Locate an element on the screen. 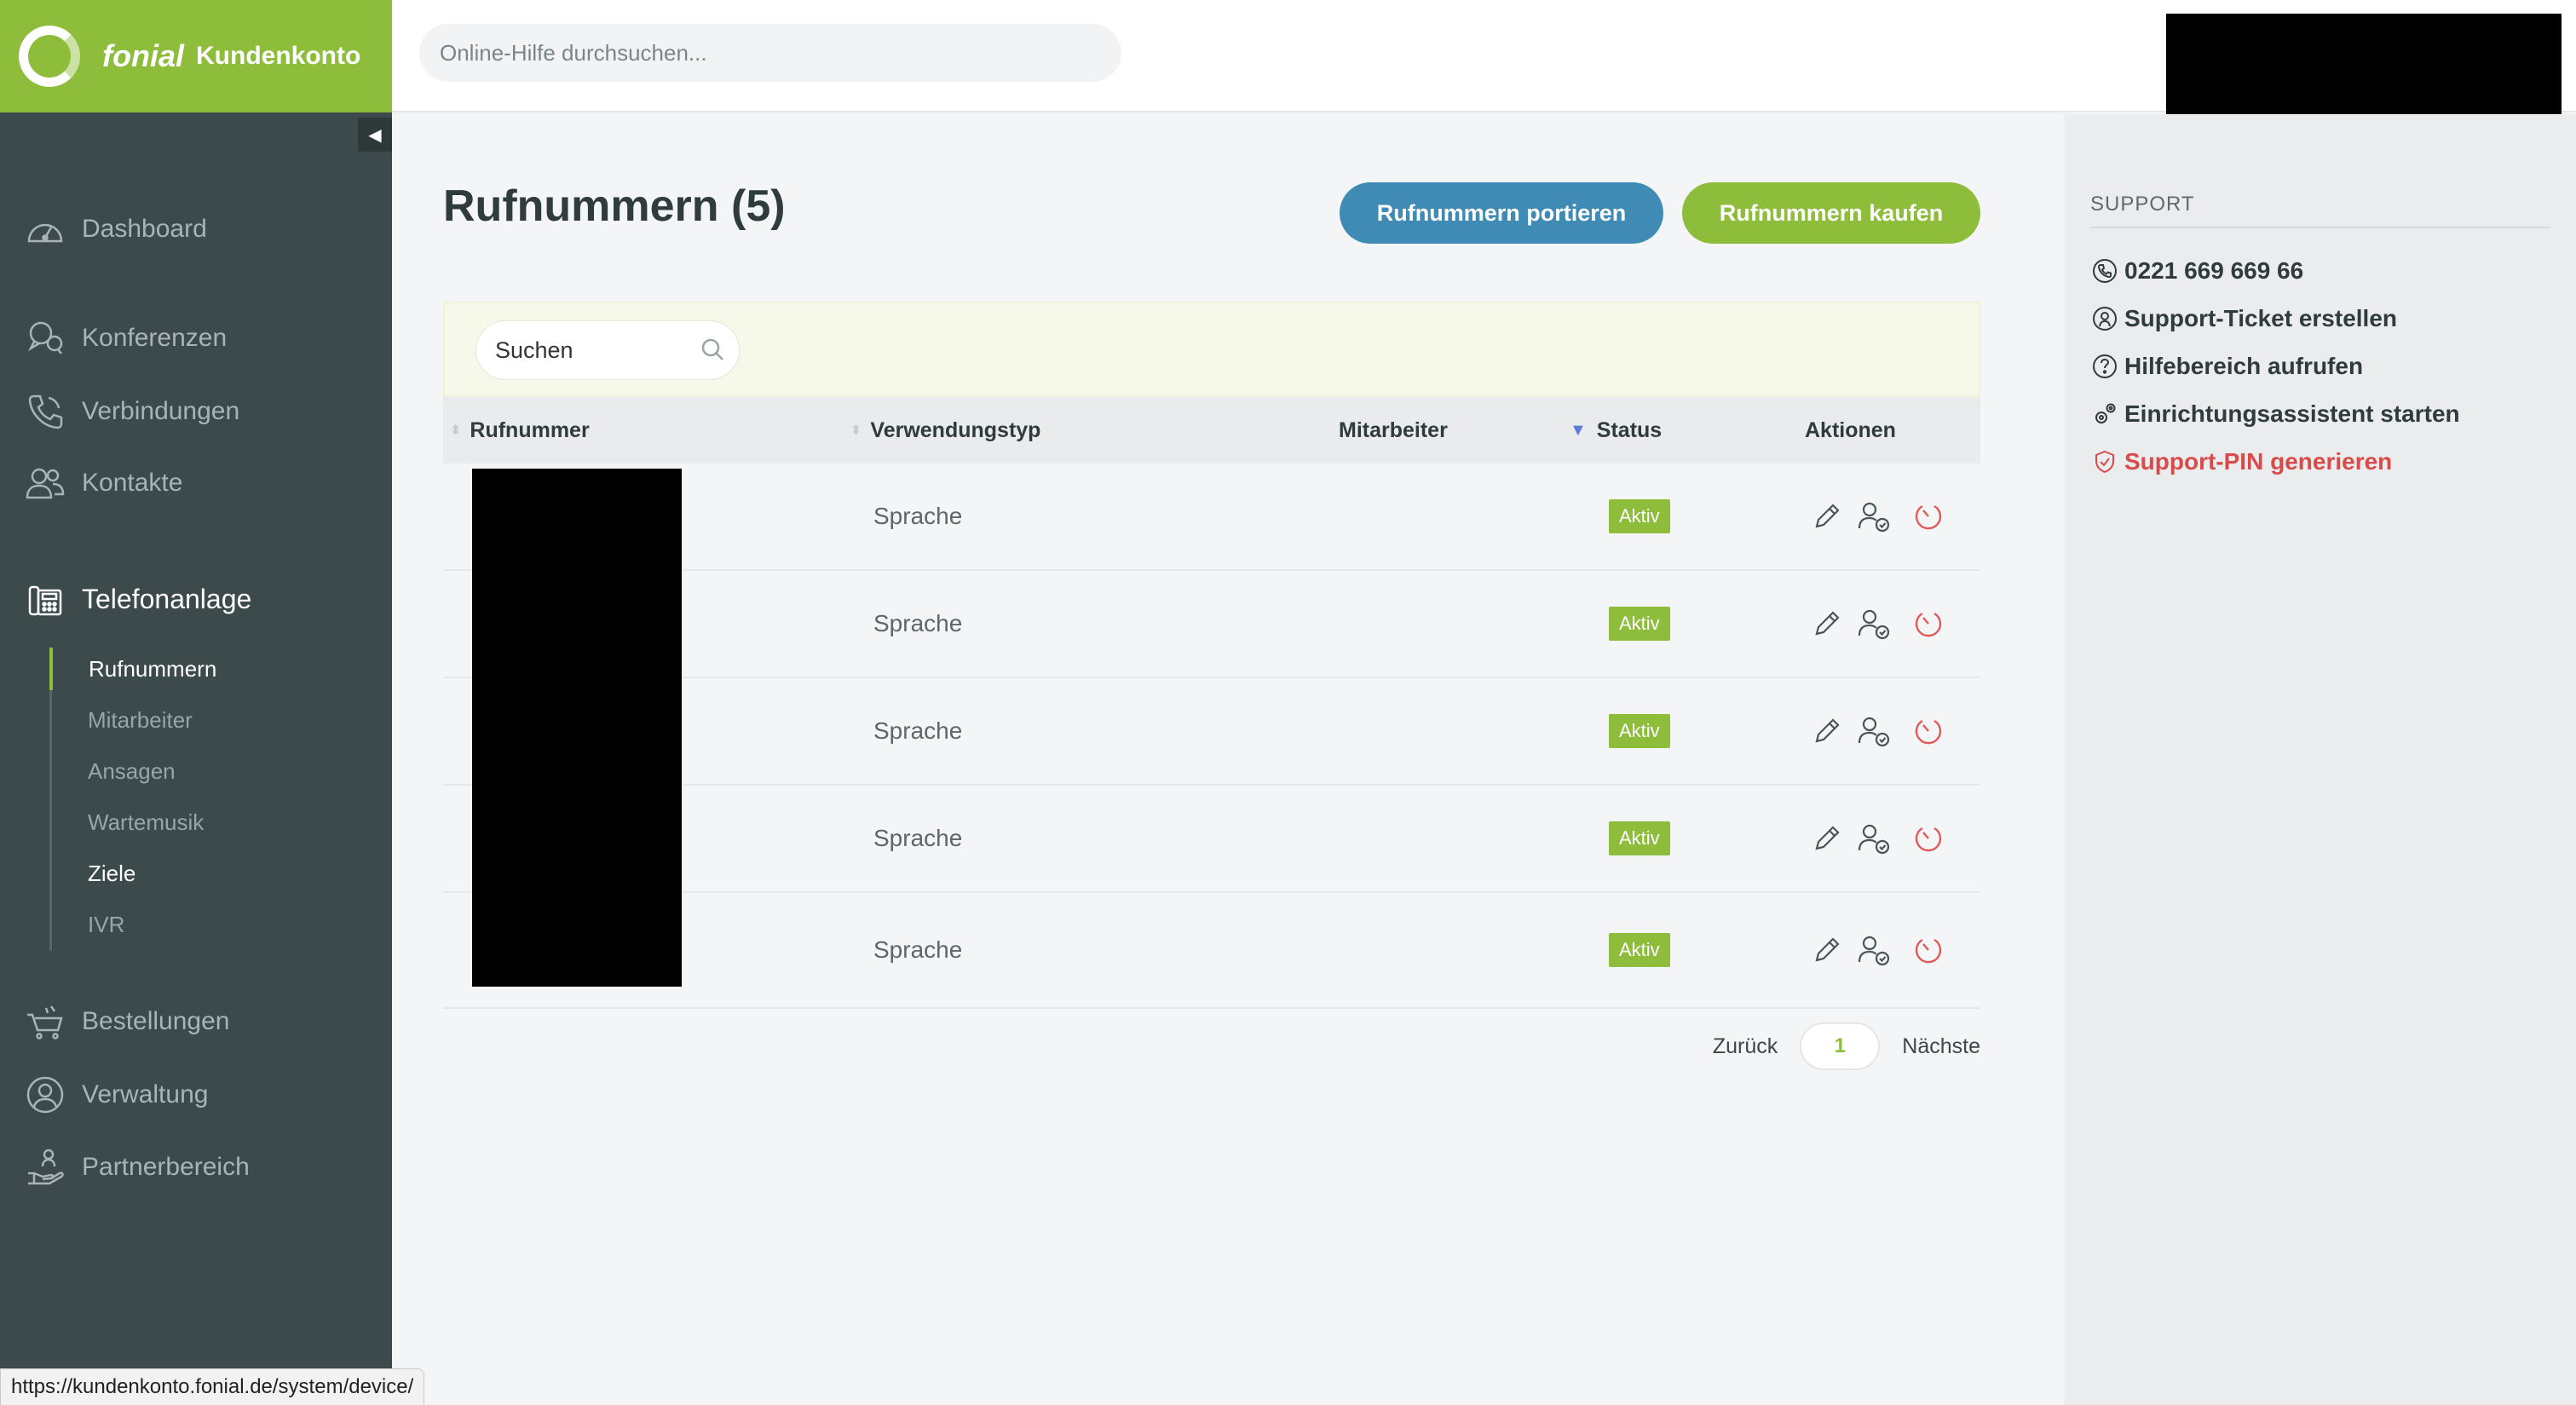  subnav-item-wartemusik: Wartemusik is located at coordinates (128, 822).